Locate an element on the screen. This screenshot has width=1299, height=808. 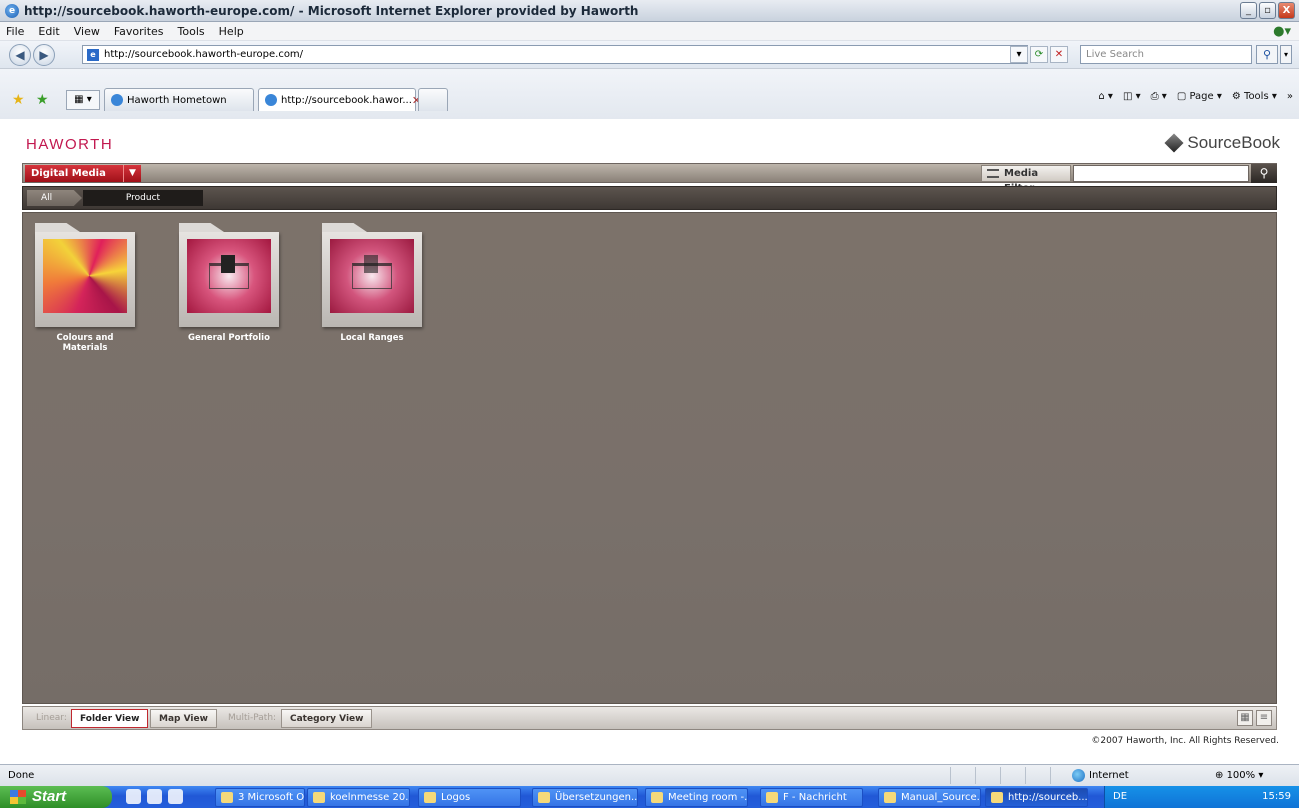
security-zone: Internet is located at coordinates (1100, 775).